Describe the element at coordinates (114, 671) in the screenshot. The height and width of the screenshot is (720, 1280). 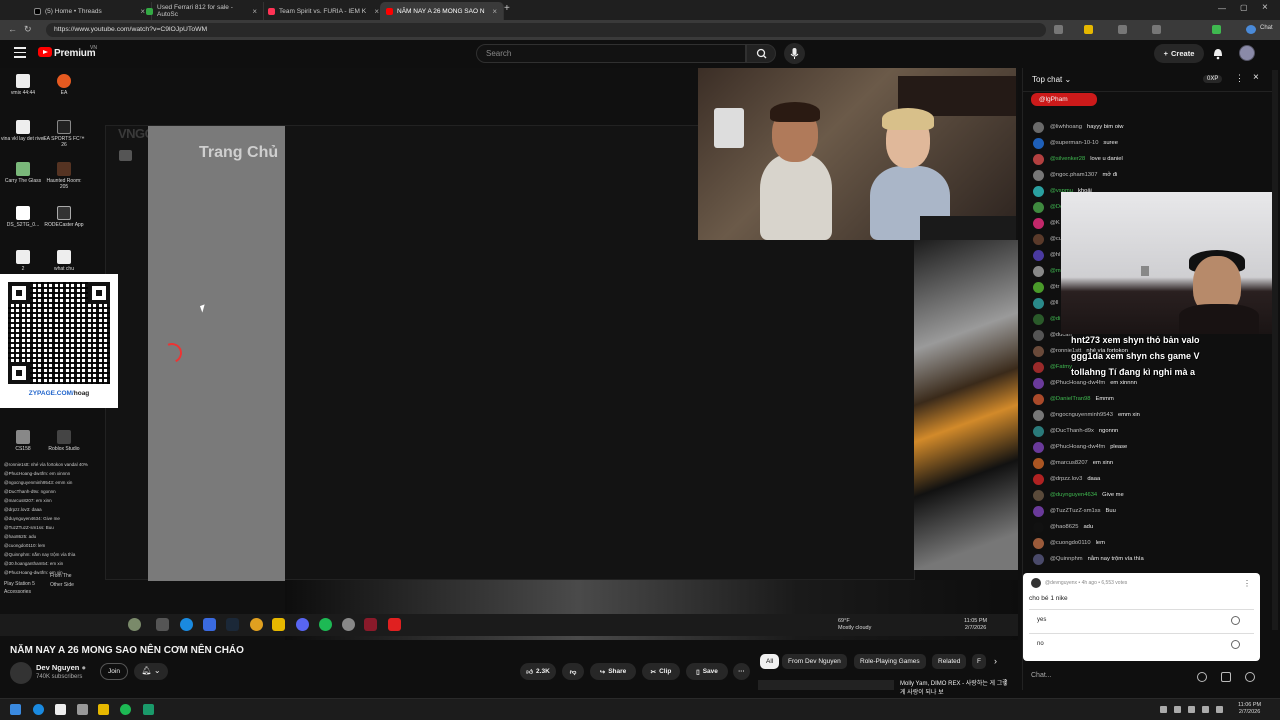
I see `join-button: Join` at that location.